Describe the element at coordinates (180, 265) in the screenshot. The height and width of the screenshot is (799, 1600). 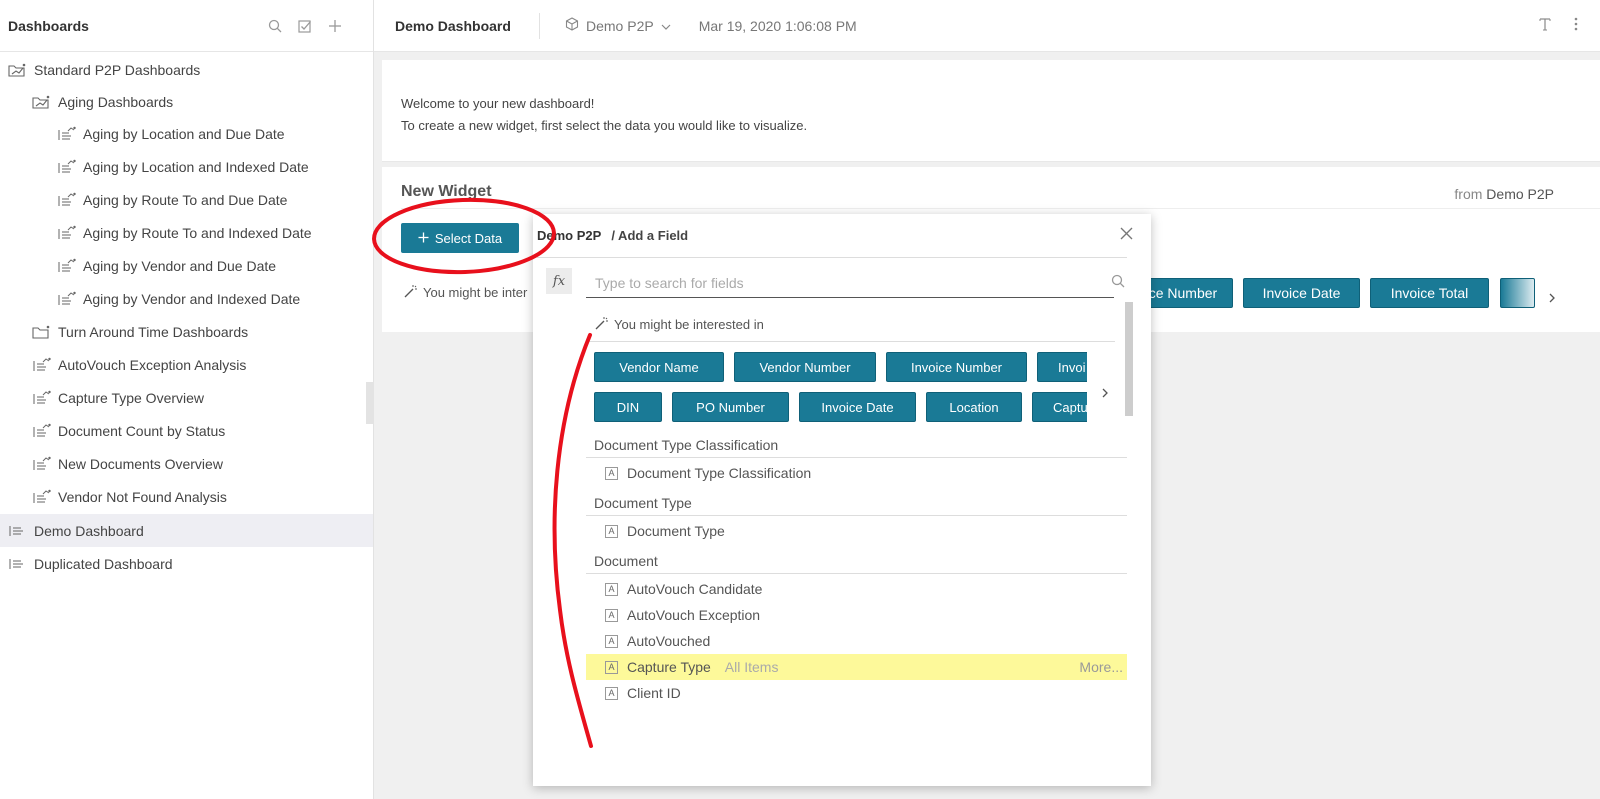
I see `sidebar-item-label: Aging by Vendor and Due Date` at that location.